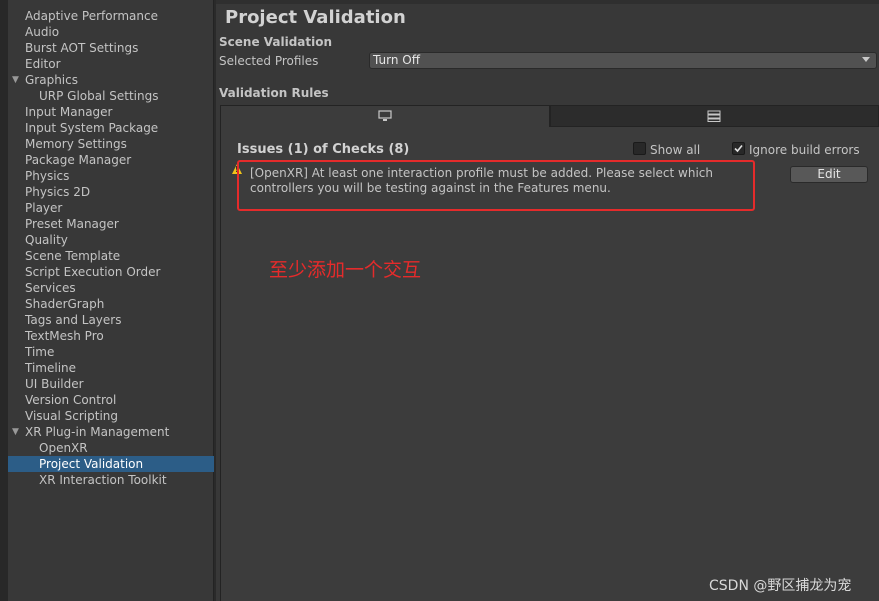 The image size is (879, 601). What do you see at coordinates (496, 185) in the screenshot?
I see `annotation-highlight-box` at bounding box center [496, 185].